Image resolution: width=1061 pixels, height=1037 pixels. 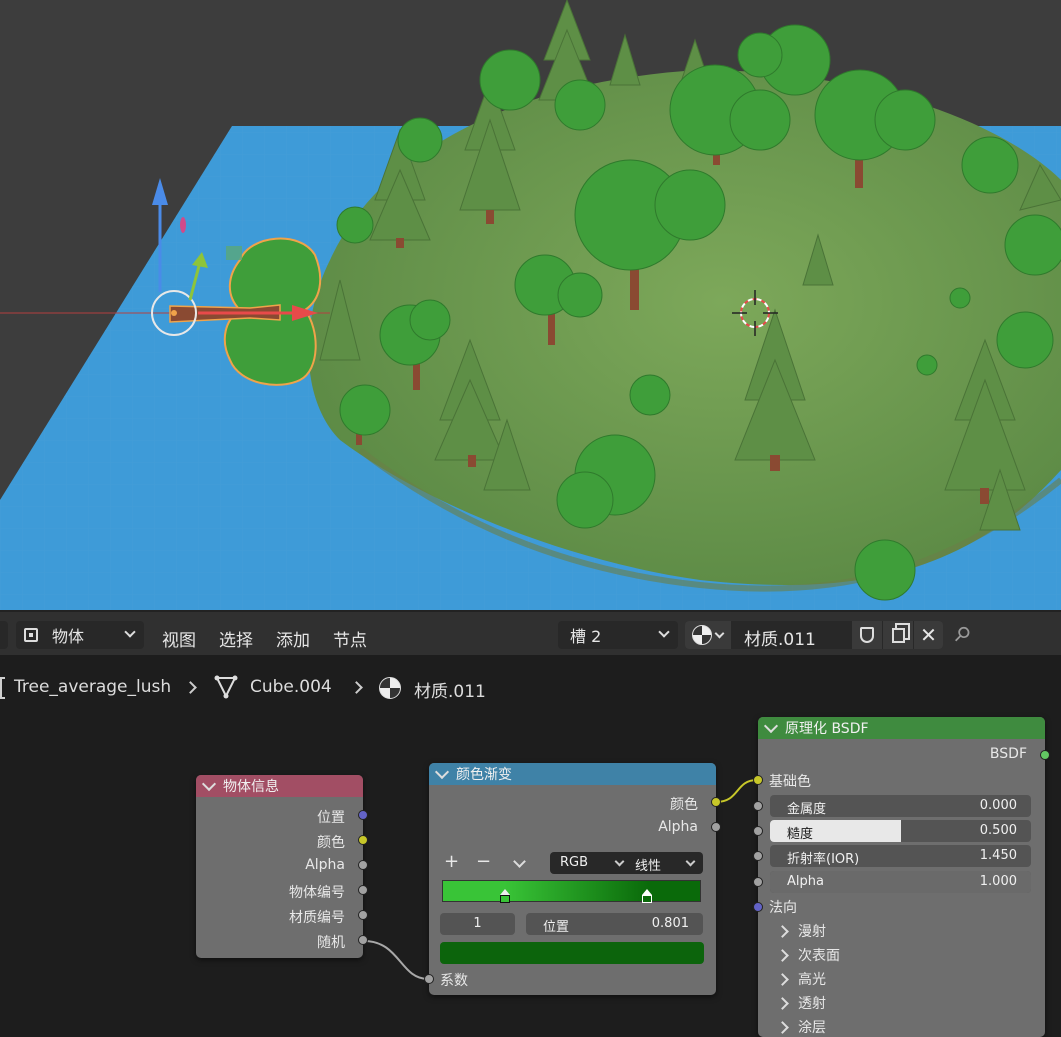 What do you see at coordinates (282, 866) in the screenshot?
I see `object-info-node: 物体信息 位置 颜色 Alpha 物体编号 材质编号 随机` at bounding box center [282, 866].